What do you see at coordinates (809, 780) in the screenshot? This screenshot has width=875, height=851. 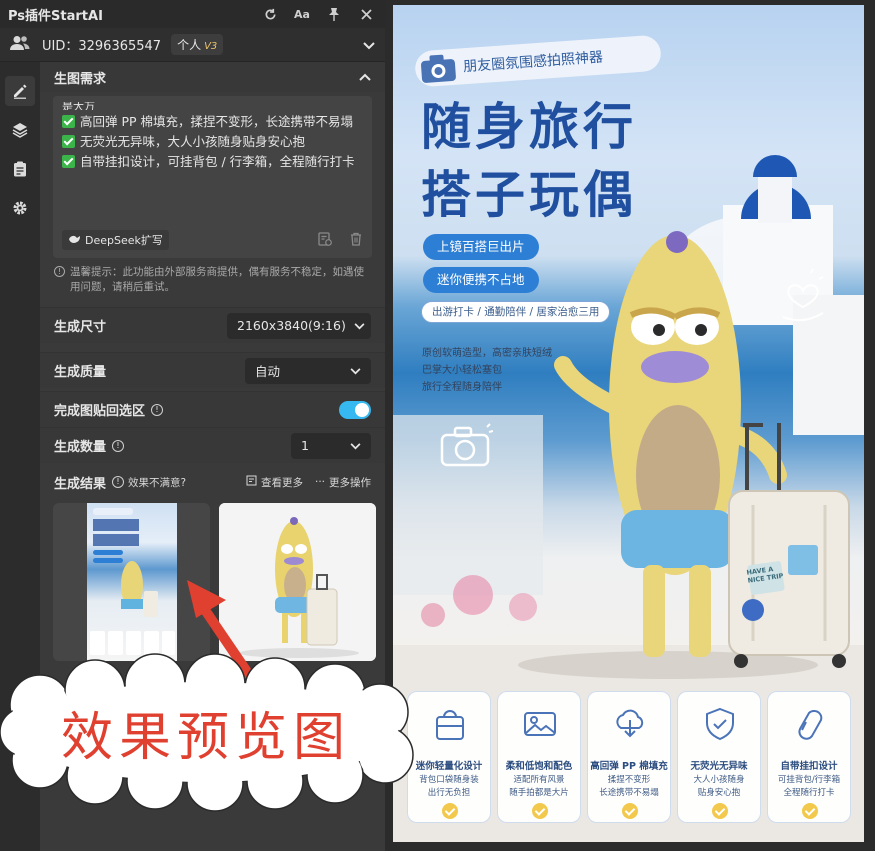 I see `feature-desc-line: 可挂背包/行李箱` at bounding box center [809, 780].